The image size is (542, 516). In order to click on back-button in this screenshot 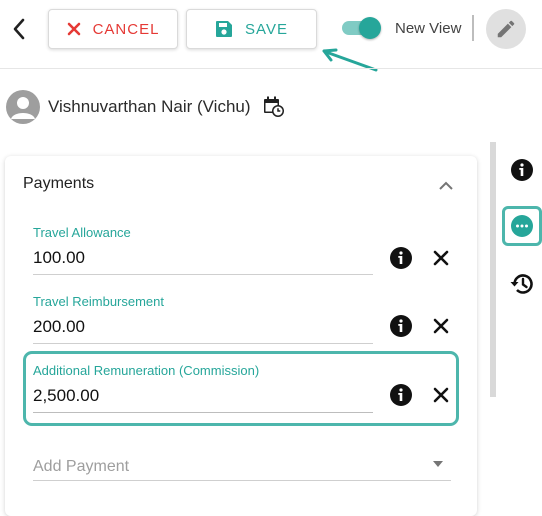, I will do `click(19, 29)`.